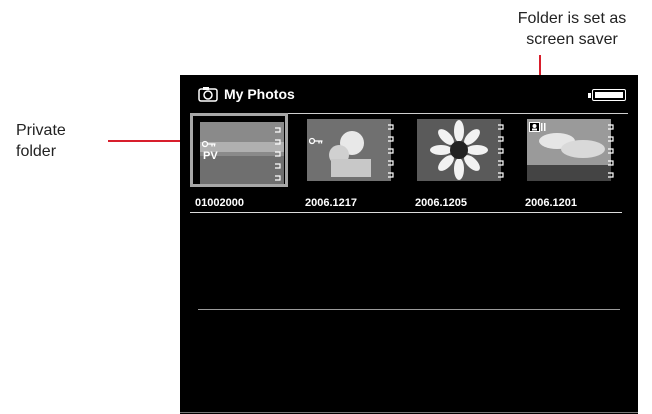 The width and height of the screenshot is (652, 414). I want to click on caption-divider, so click(406, 212).